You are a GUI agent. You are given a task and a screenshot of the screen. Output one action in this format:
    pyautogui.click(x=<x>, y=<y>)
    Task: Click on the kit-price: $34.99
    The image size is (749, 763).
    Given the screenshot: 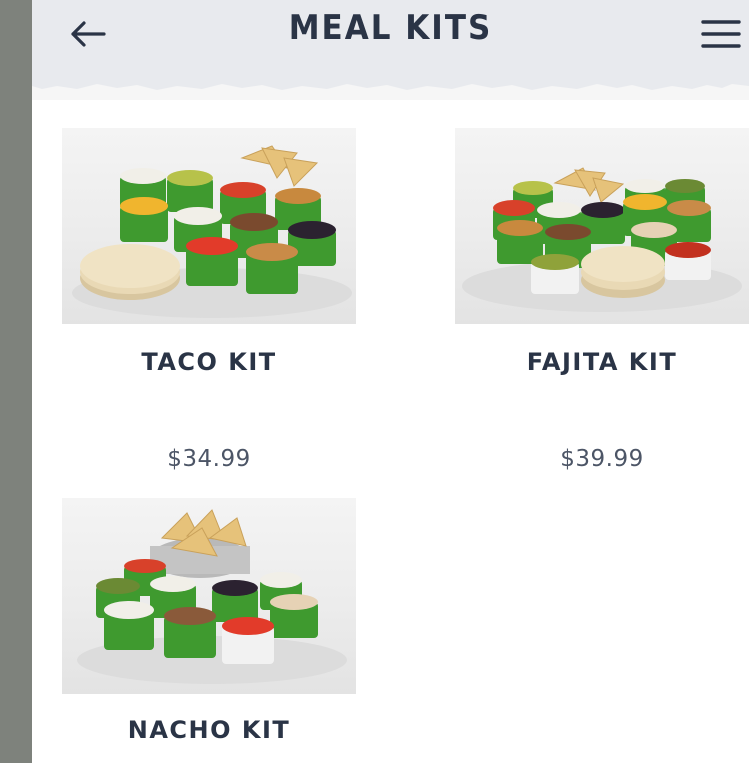 What is the action you would take?
    pyautogui.click(x=209, y=459)
    